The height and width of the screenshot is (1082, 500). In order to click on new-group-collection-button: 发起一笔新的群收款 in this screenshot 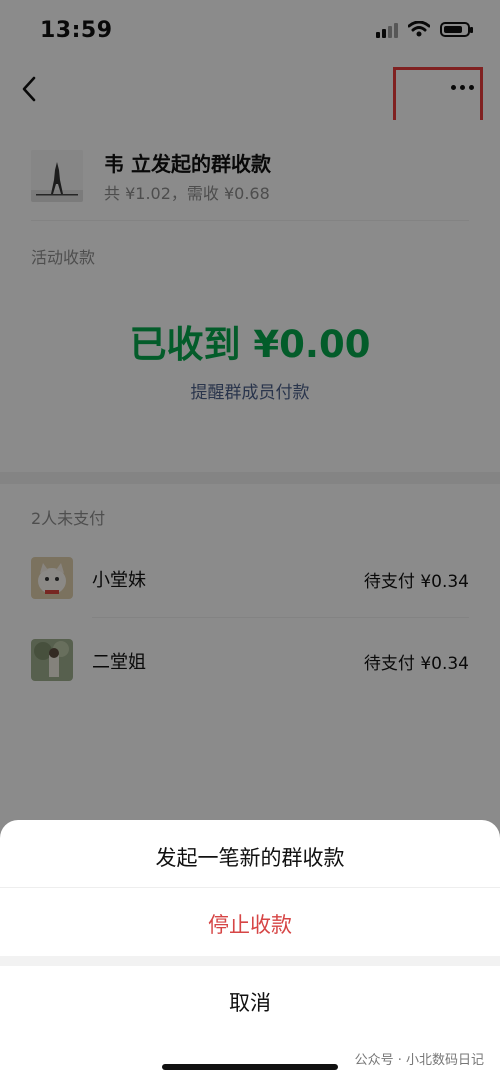, I will do `click(250, 857)`.